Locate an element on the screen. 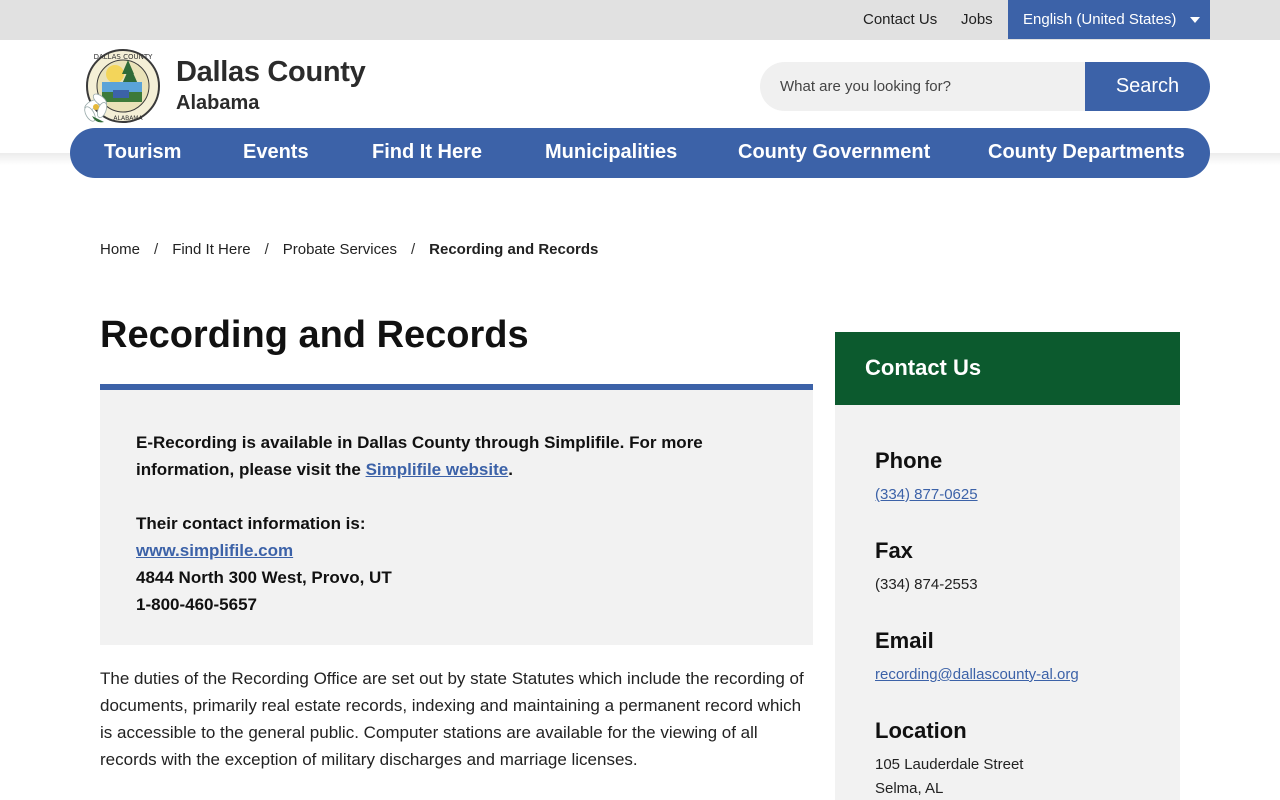  info-phone: 1-800-460-5657 is located at coordinates (196, 604).